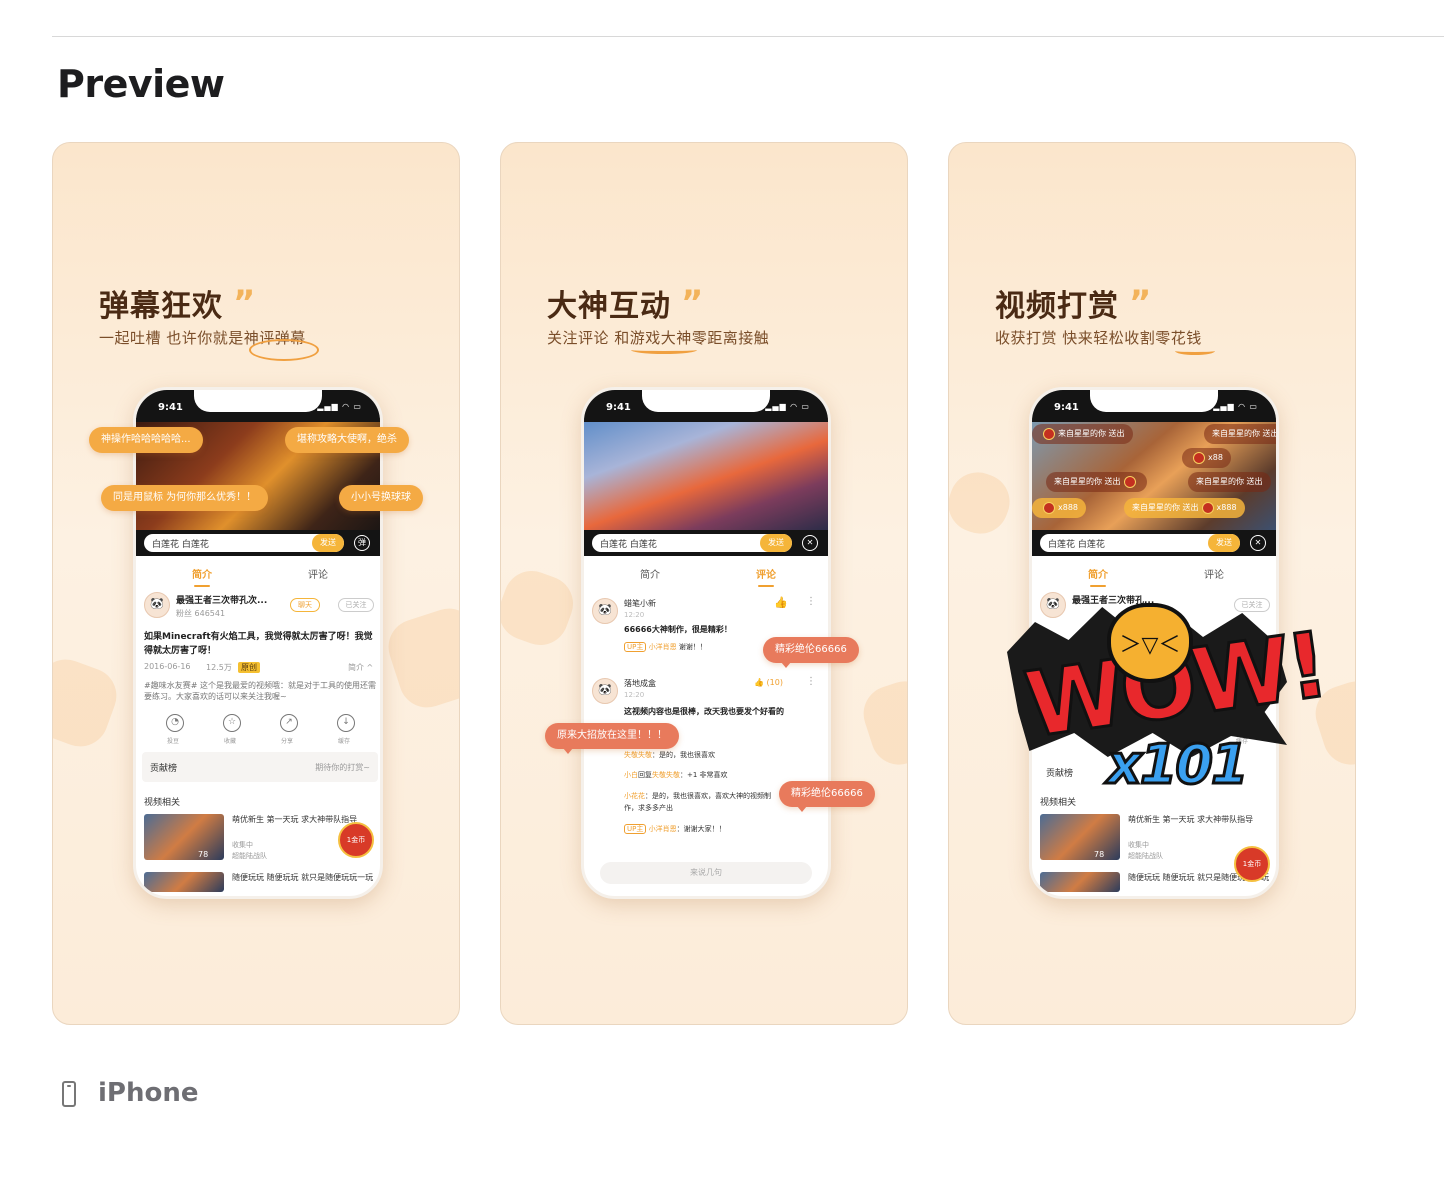  What do you see at coordinates (175, 723) in the screenshot?
I see `bean-icon: ◔` at bounding box center [175, 723].